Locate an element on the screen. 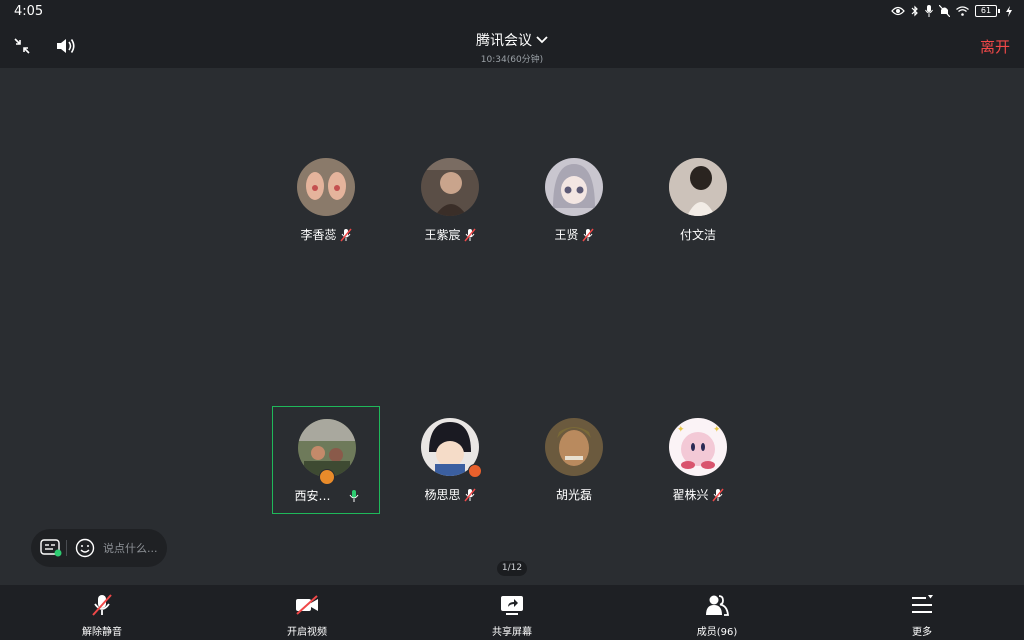  camera-off-icon is located at coordinates (307, 605).